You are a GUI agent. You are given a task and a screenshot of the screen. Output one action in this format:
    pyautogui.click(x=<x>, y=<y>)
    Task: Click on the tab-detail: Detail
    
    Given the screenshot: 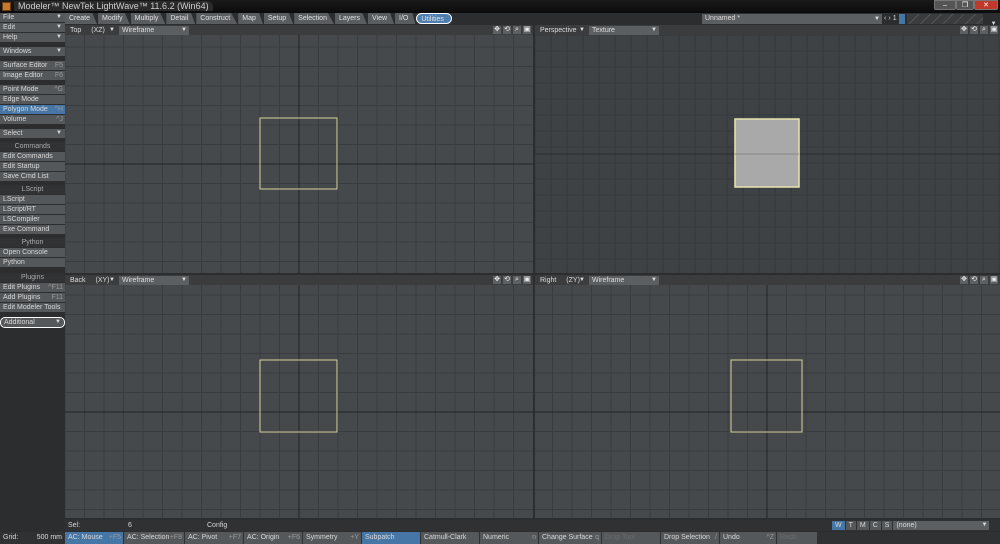 What is the action you would take?
    pyautogui.click(x=181, y=18)
    